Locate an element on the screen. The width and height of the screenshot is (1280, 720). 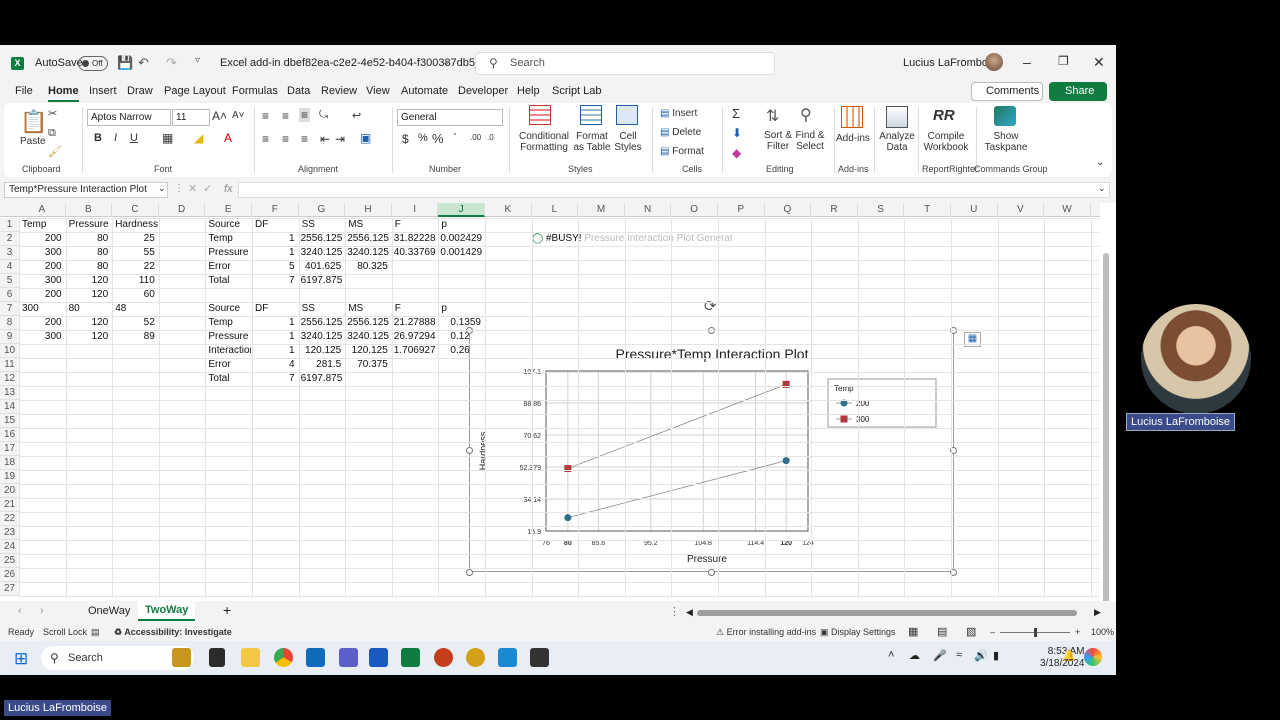
name-box: Temp*Pressure Interaction Plot is located at coordinates (86, 190).